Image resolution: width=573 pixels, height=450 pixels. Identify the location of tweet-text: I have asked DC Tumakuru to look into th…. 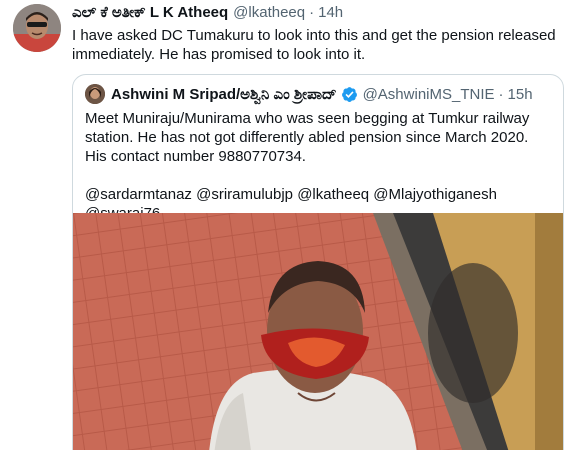
(314, 45).